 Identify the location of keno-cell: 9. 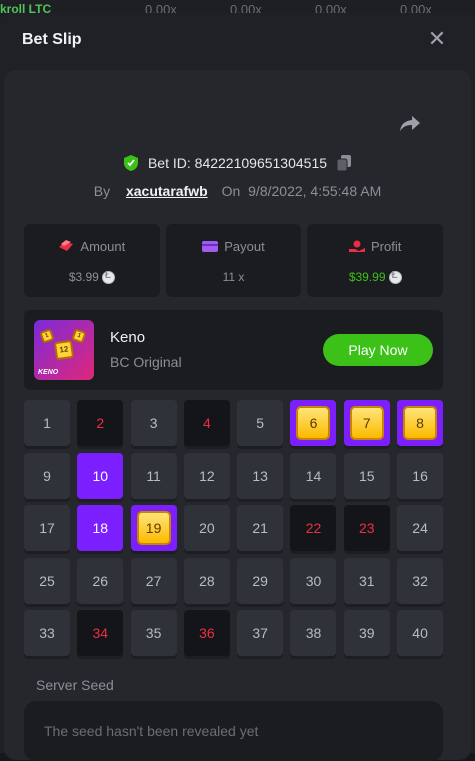
(47, 476).